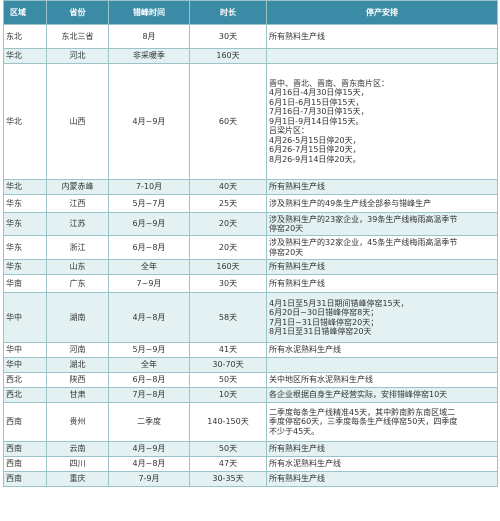  What do you see at coordinates (77, 395) in the screenshot?
I see `cell-province: 甘肃` at bounding box center [77, 395].